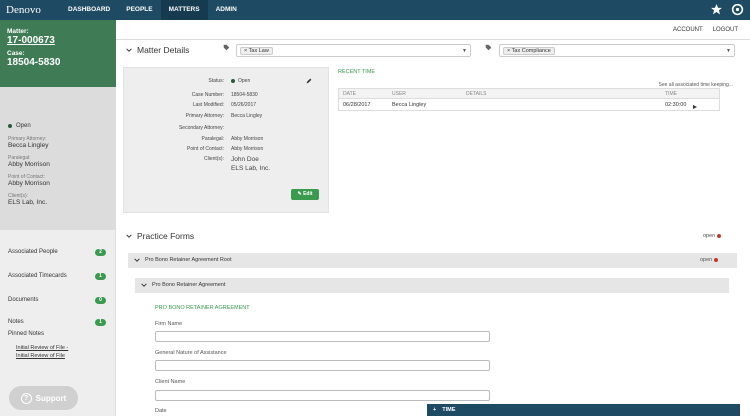  Describe the element at coordinates (226, 10) in the screenshot. I see `tab-admin: ADMIN` at that location.